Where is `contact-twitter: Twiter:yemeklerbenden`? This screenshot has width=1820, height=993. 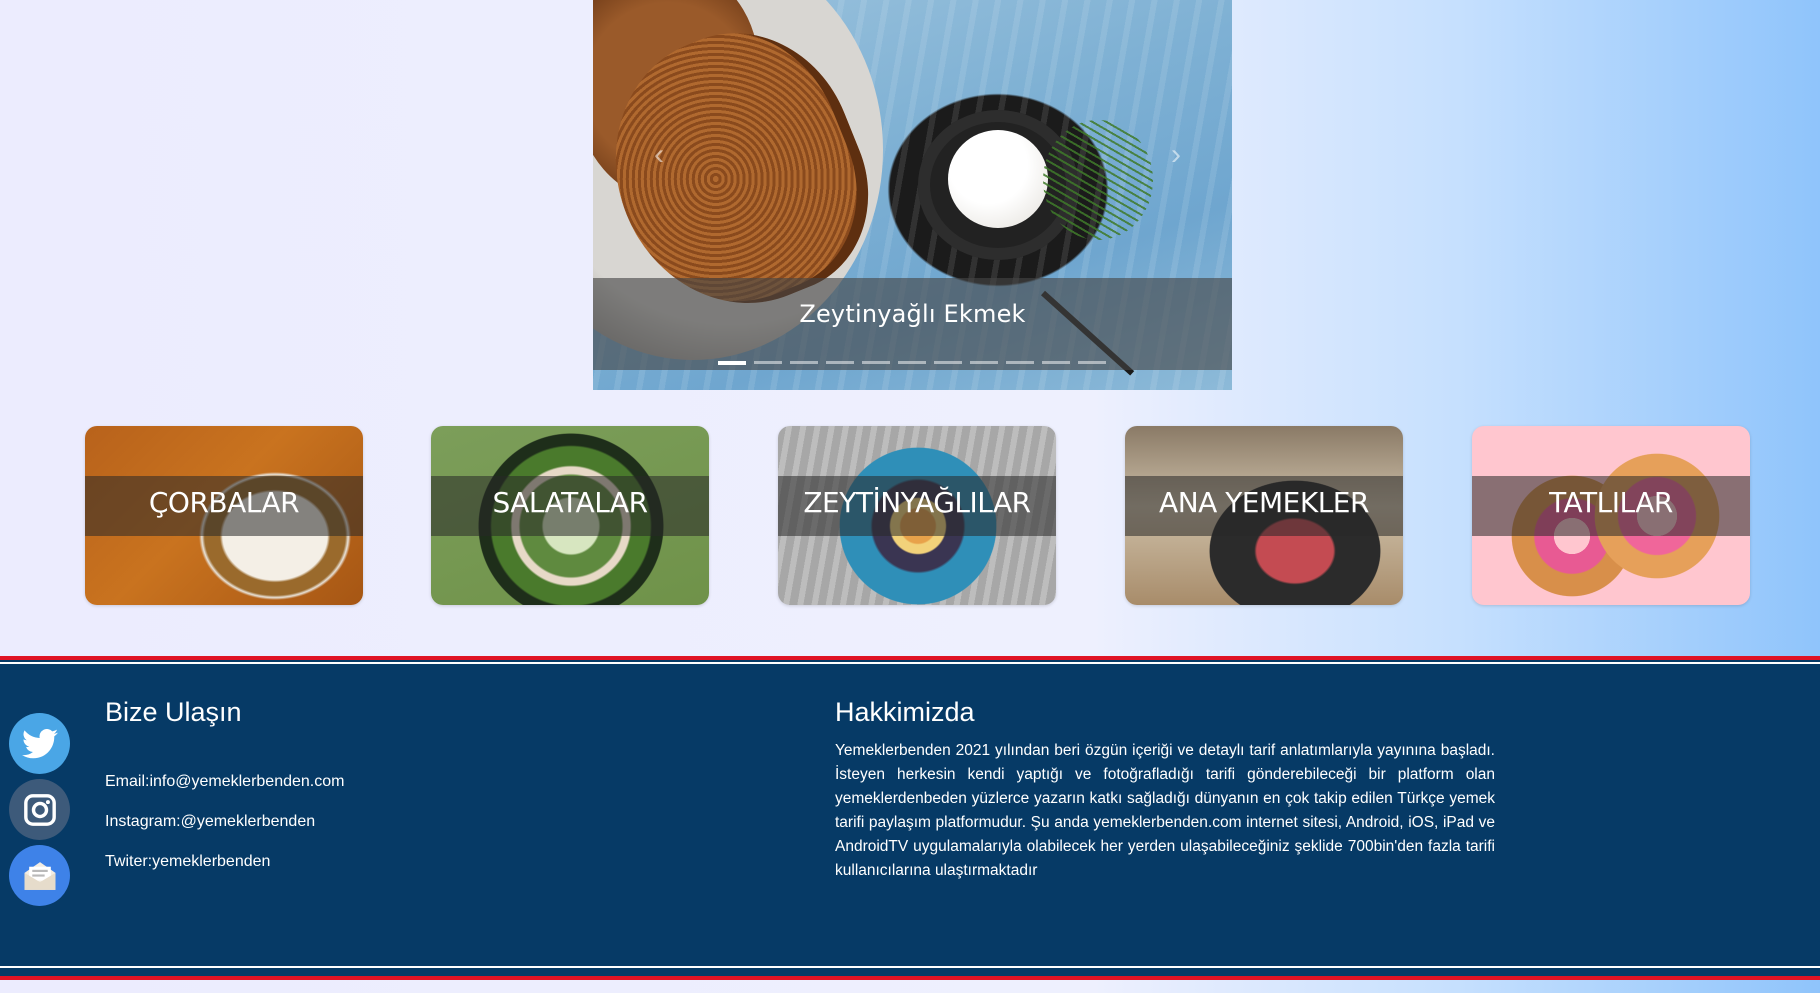
contact-twitter: Twiter:yemeklerbenden is located at coordinates (187, 862).